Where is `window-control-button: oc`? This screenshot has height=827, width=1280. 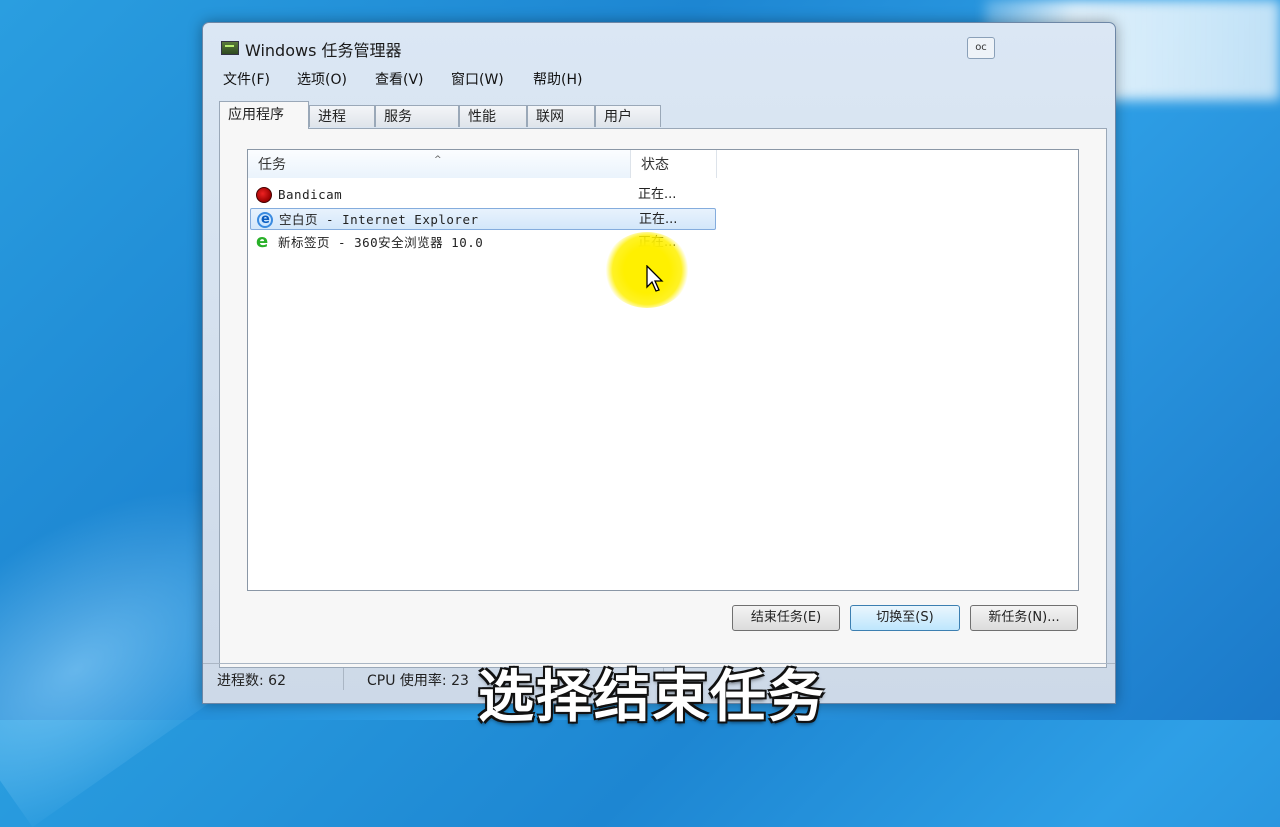
window-control-button: oc is located at coordinates (981, 48).